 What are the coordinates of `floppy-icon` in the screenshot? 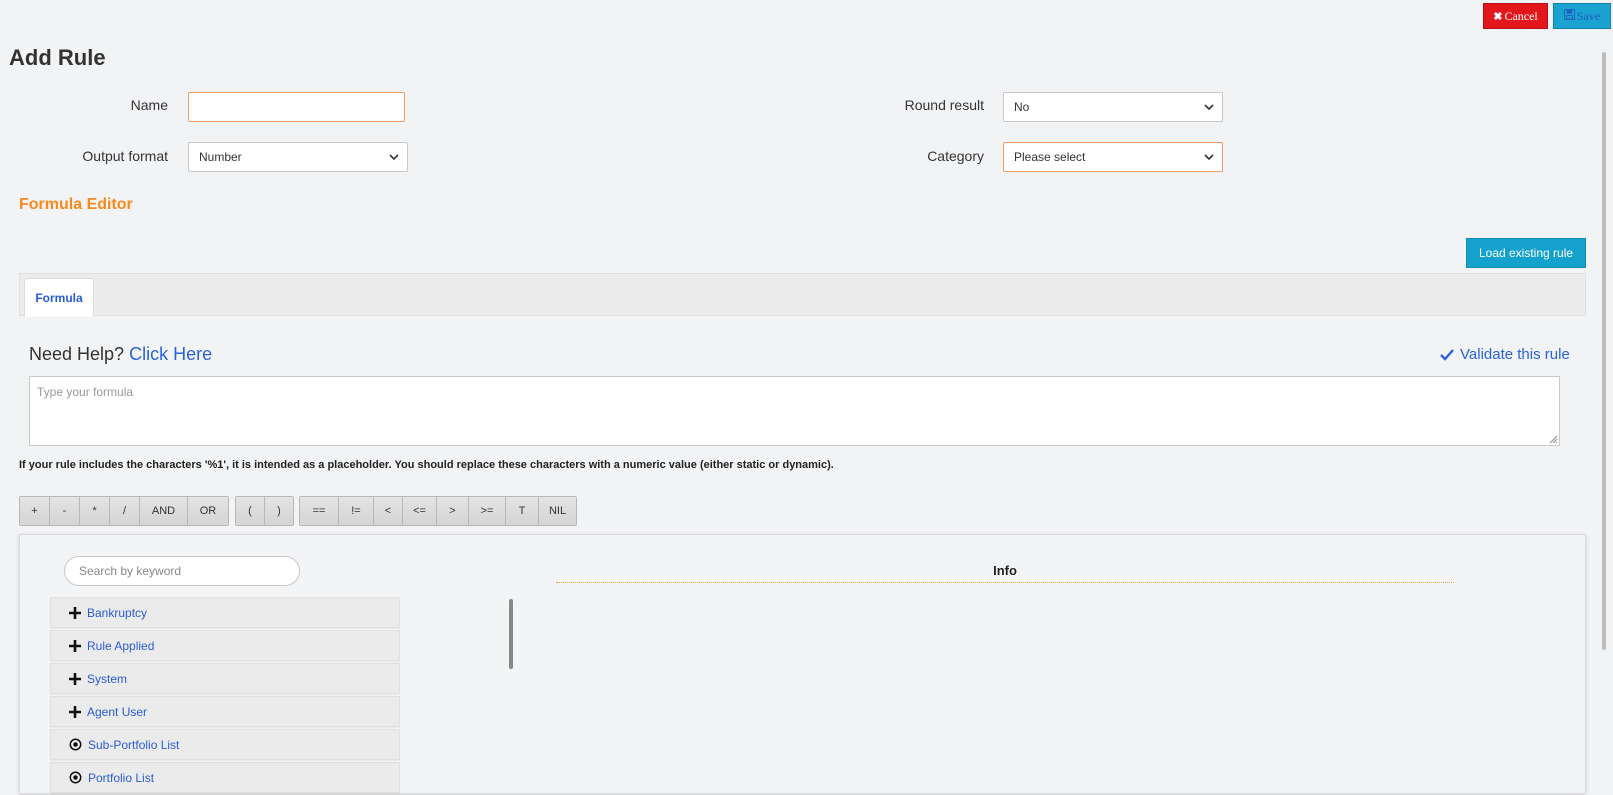 It's located at (1569, 16).